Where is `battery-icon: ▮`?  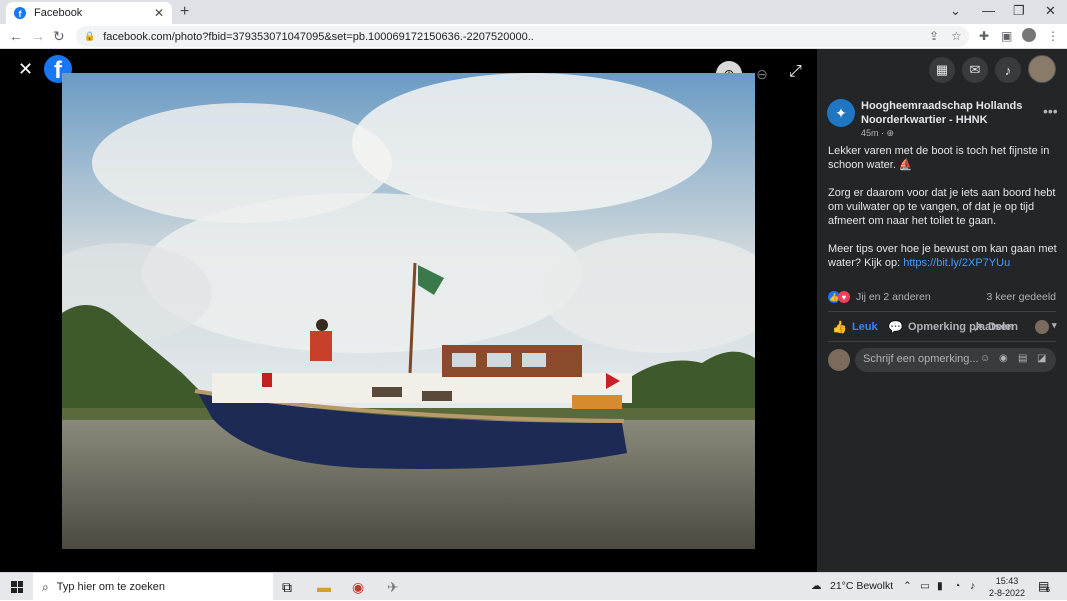
battery-icon: ▮ is located at coordinates (940, 586).